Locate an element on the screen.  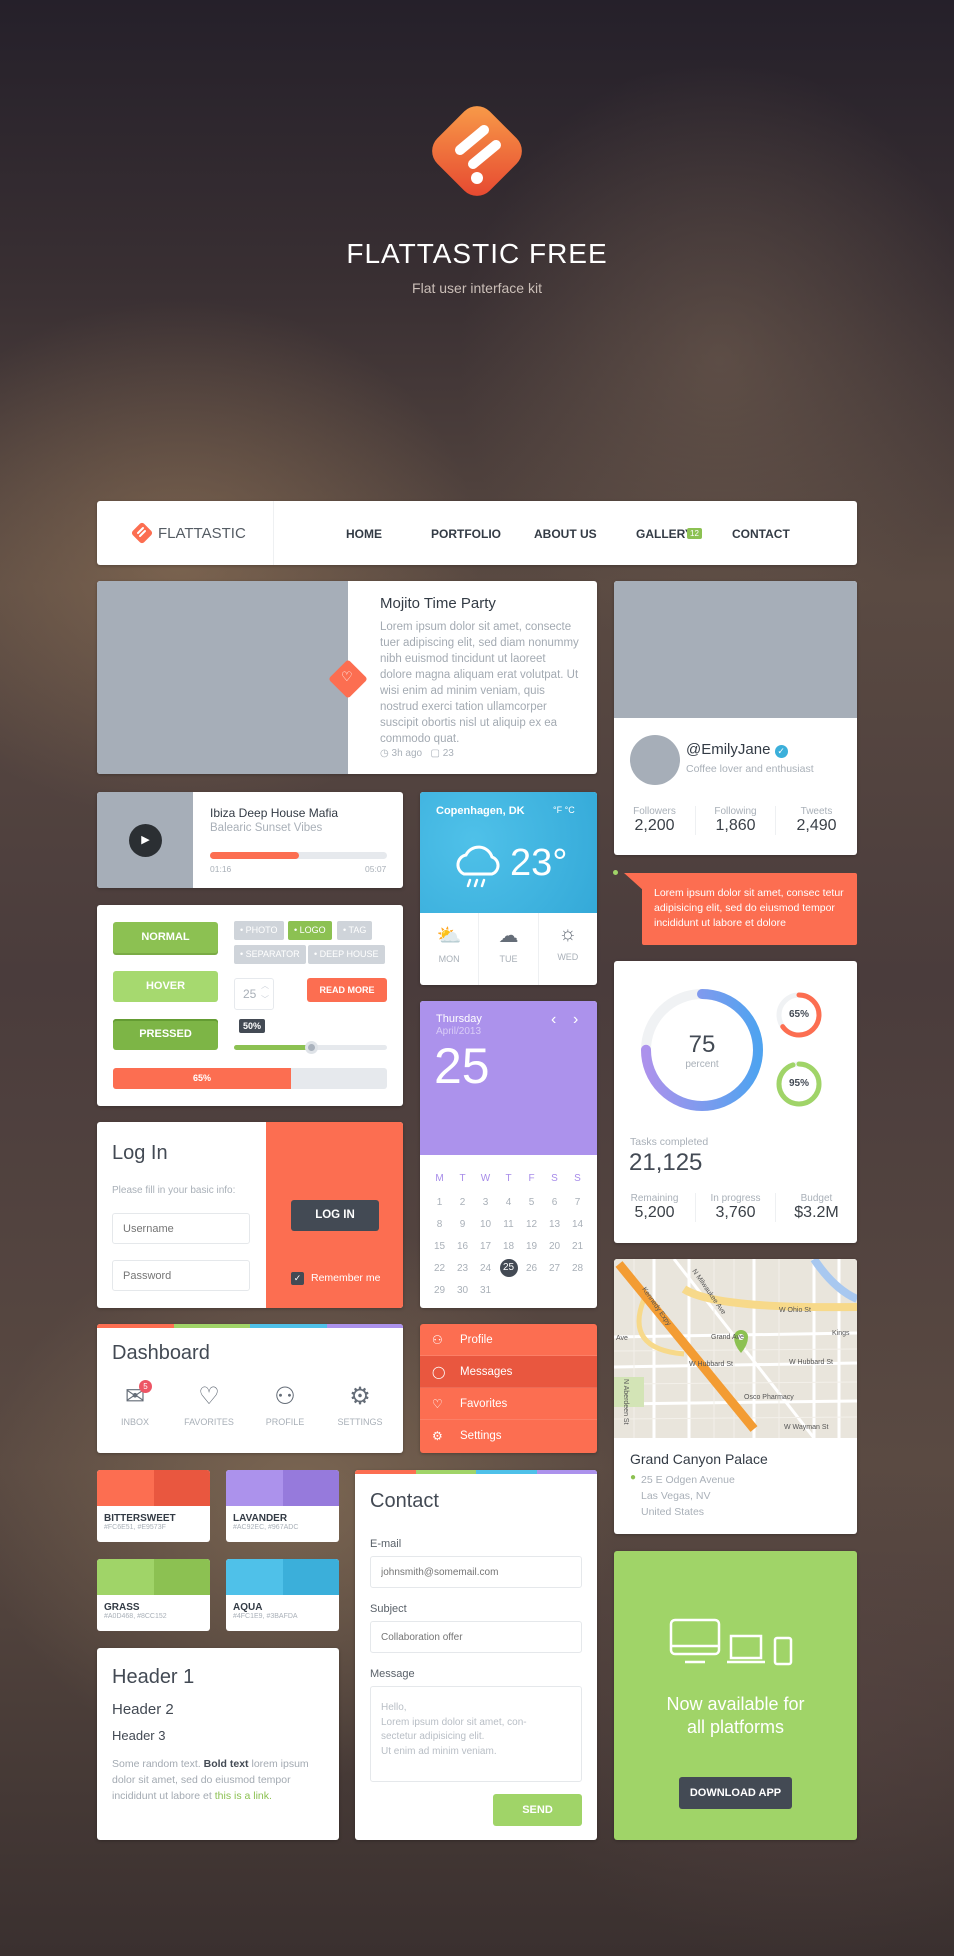
calendar-day-cell: 5 is located at coordinates (531, 1202).